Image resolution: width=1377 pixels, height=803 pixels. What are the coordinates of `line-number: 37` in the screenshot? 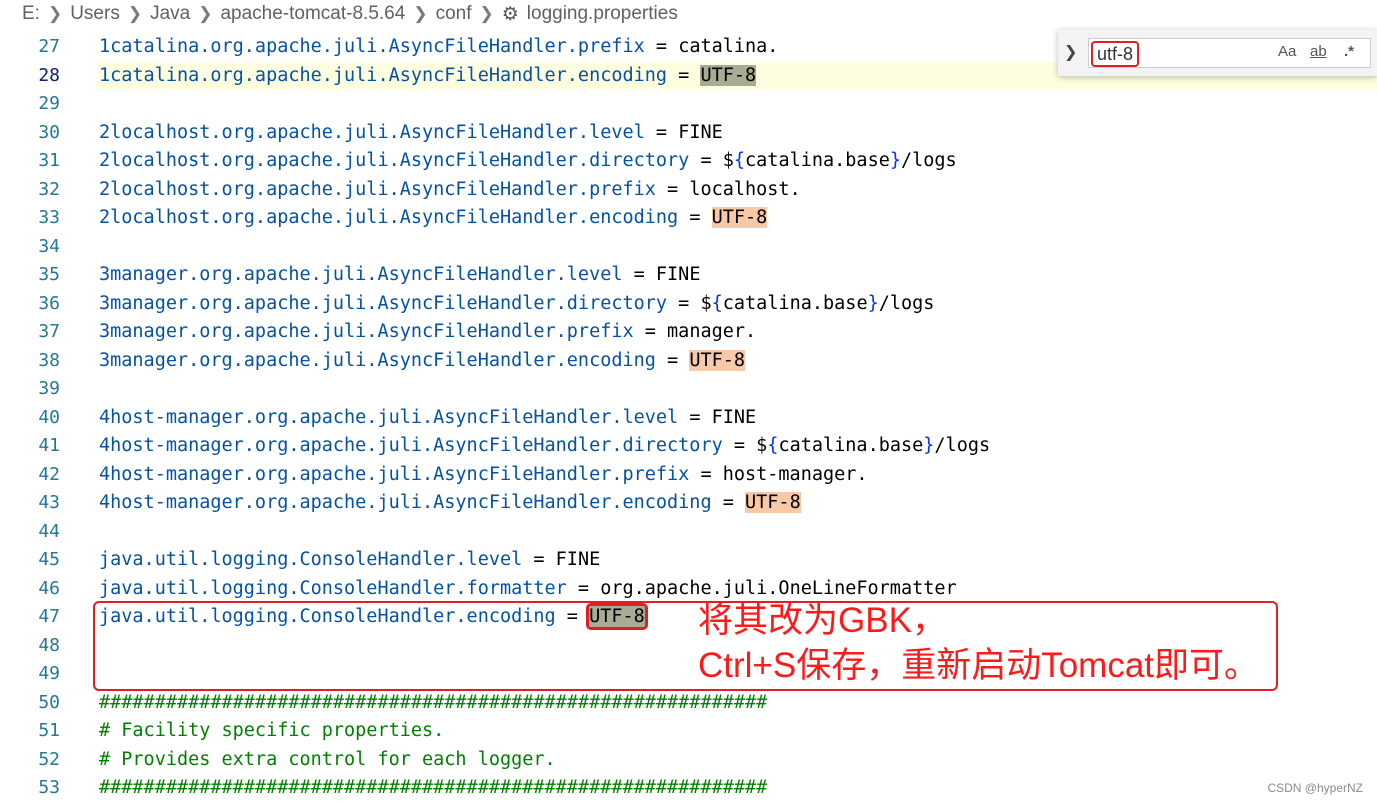 It's located at (49, 331).